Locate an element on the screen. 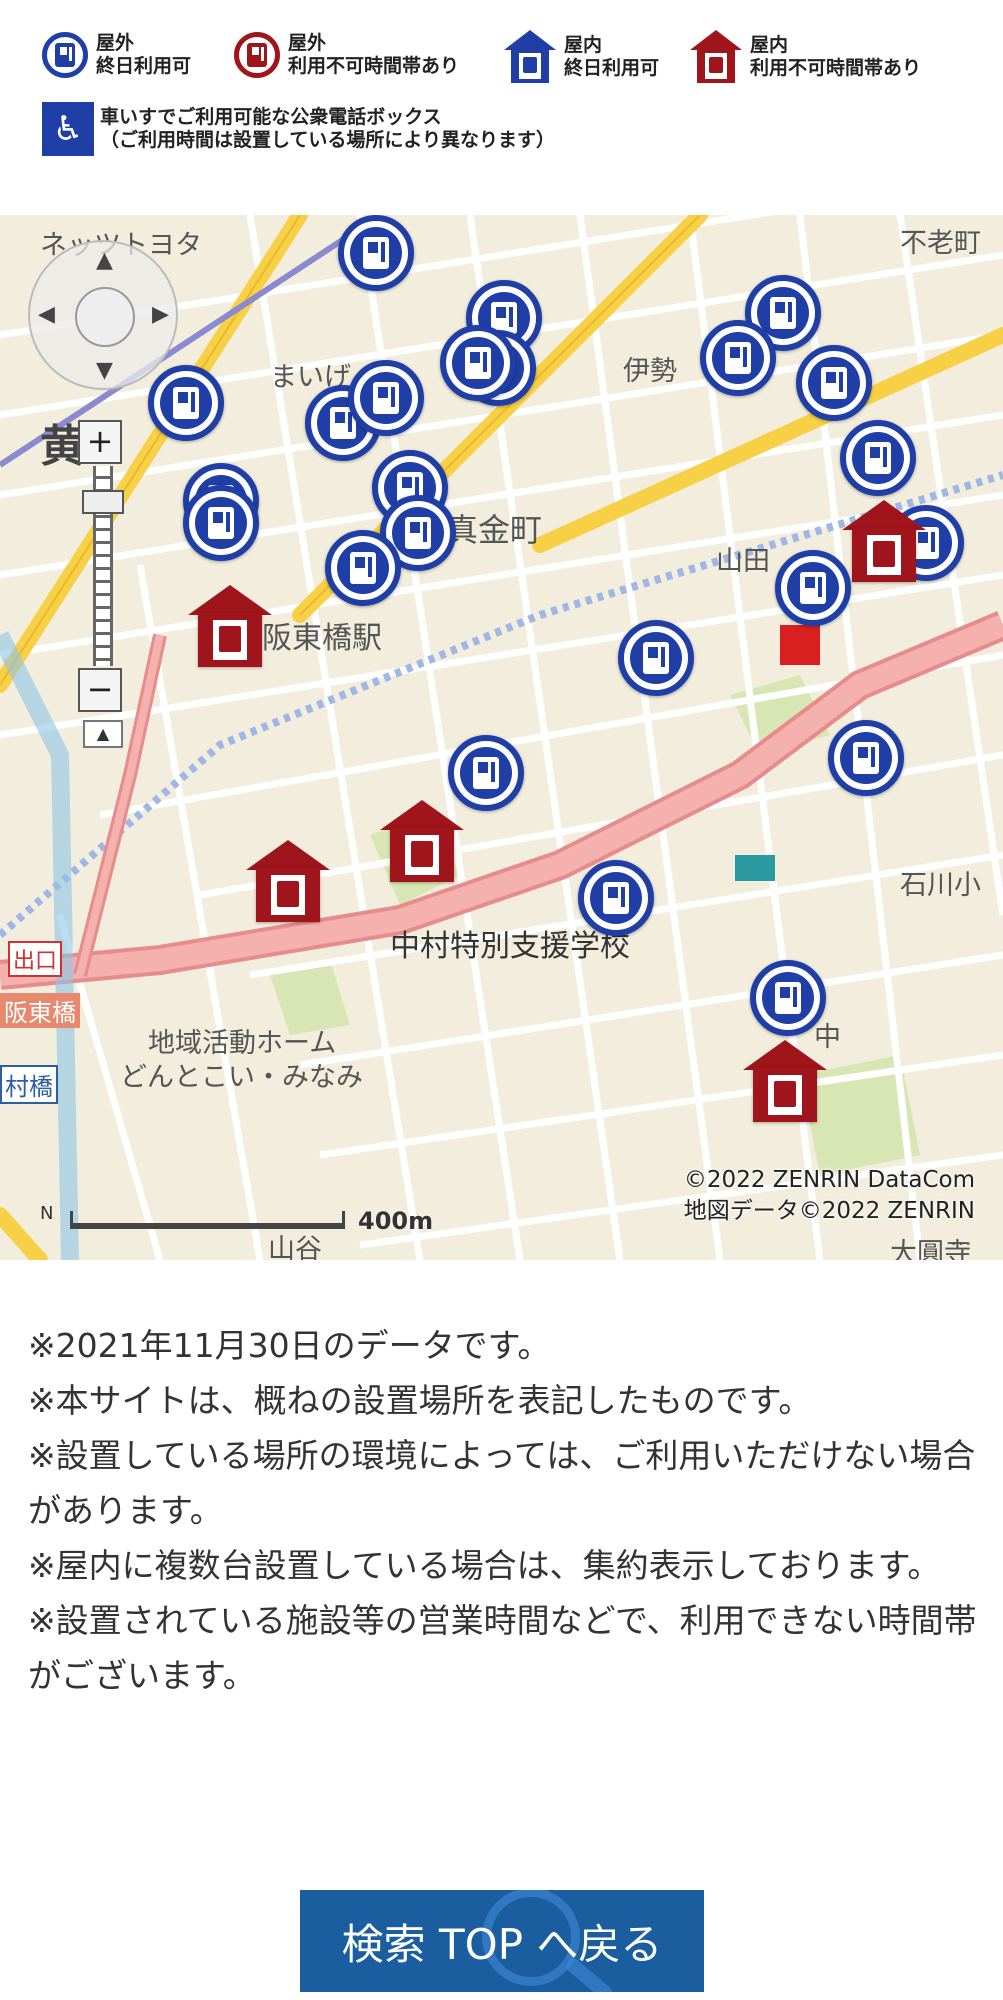 This screenshot has height=2000, width=1003. note-item: ※屋内に複数台設置している場合は、集約表示しております。 is located at coordinates (484, 1565).